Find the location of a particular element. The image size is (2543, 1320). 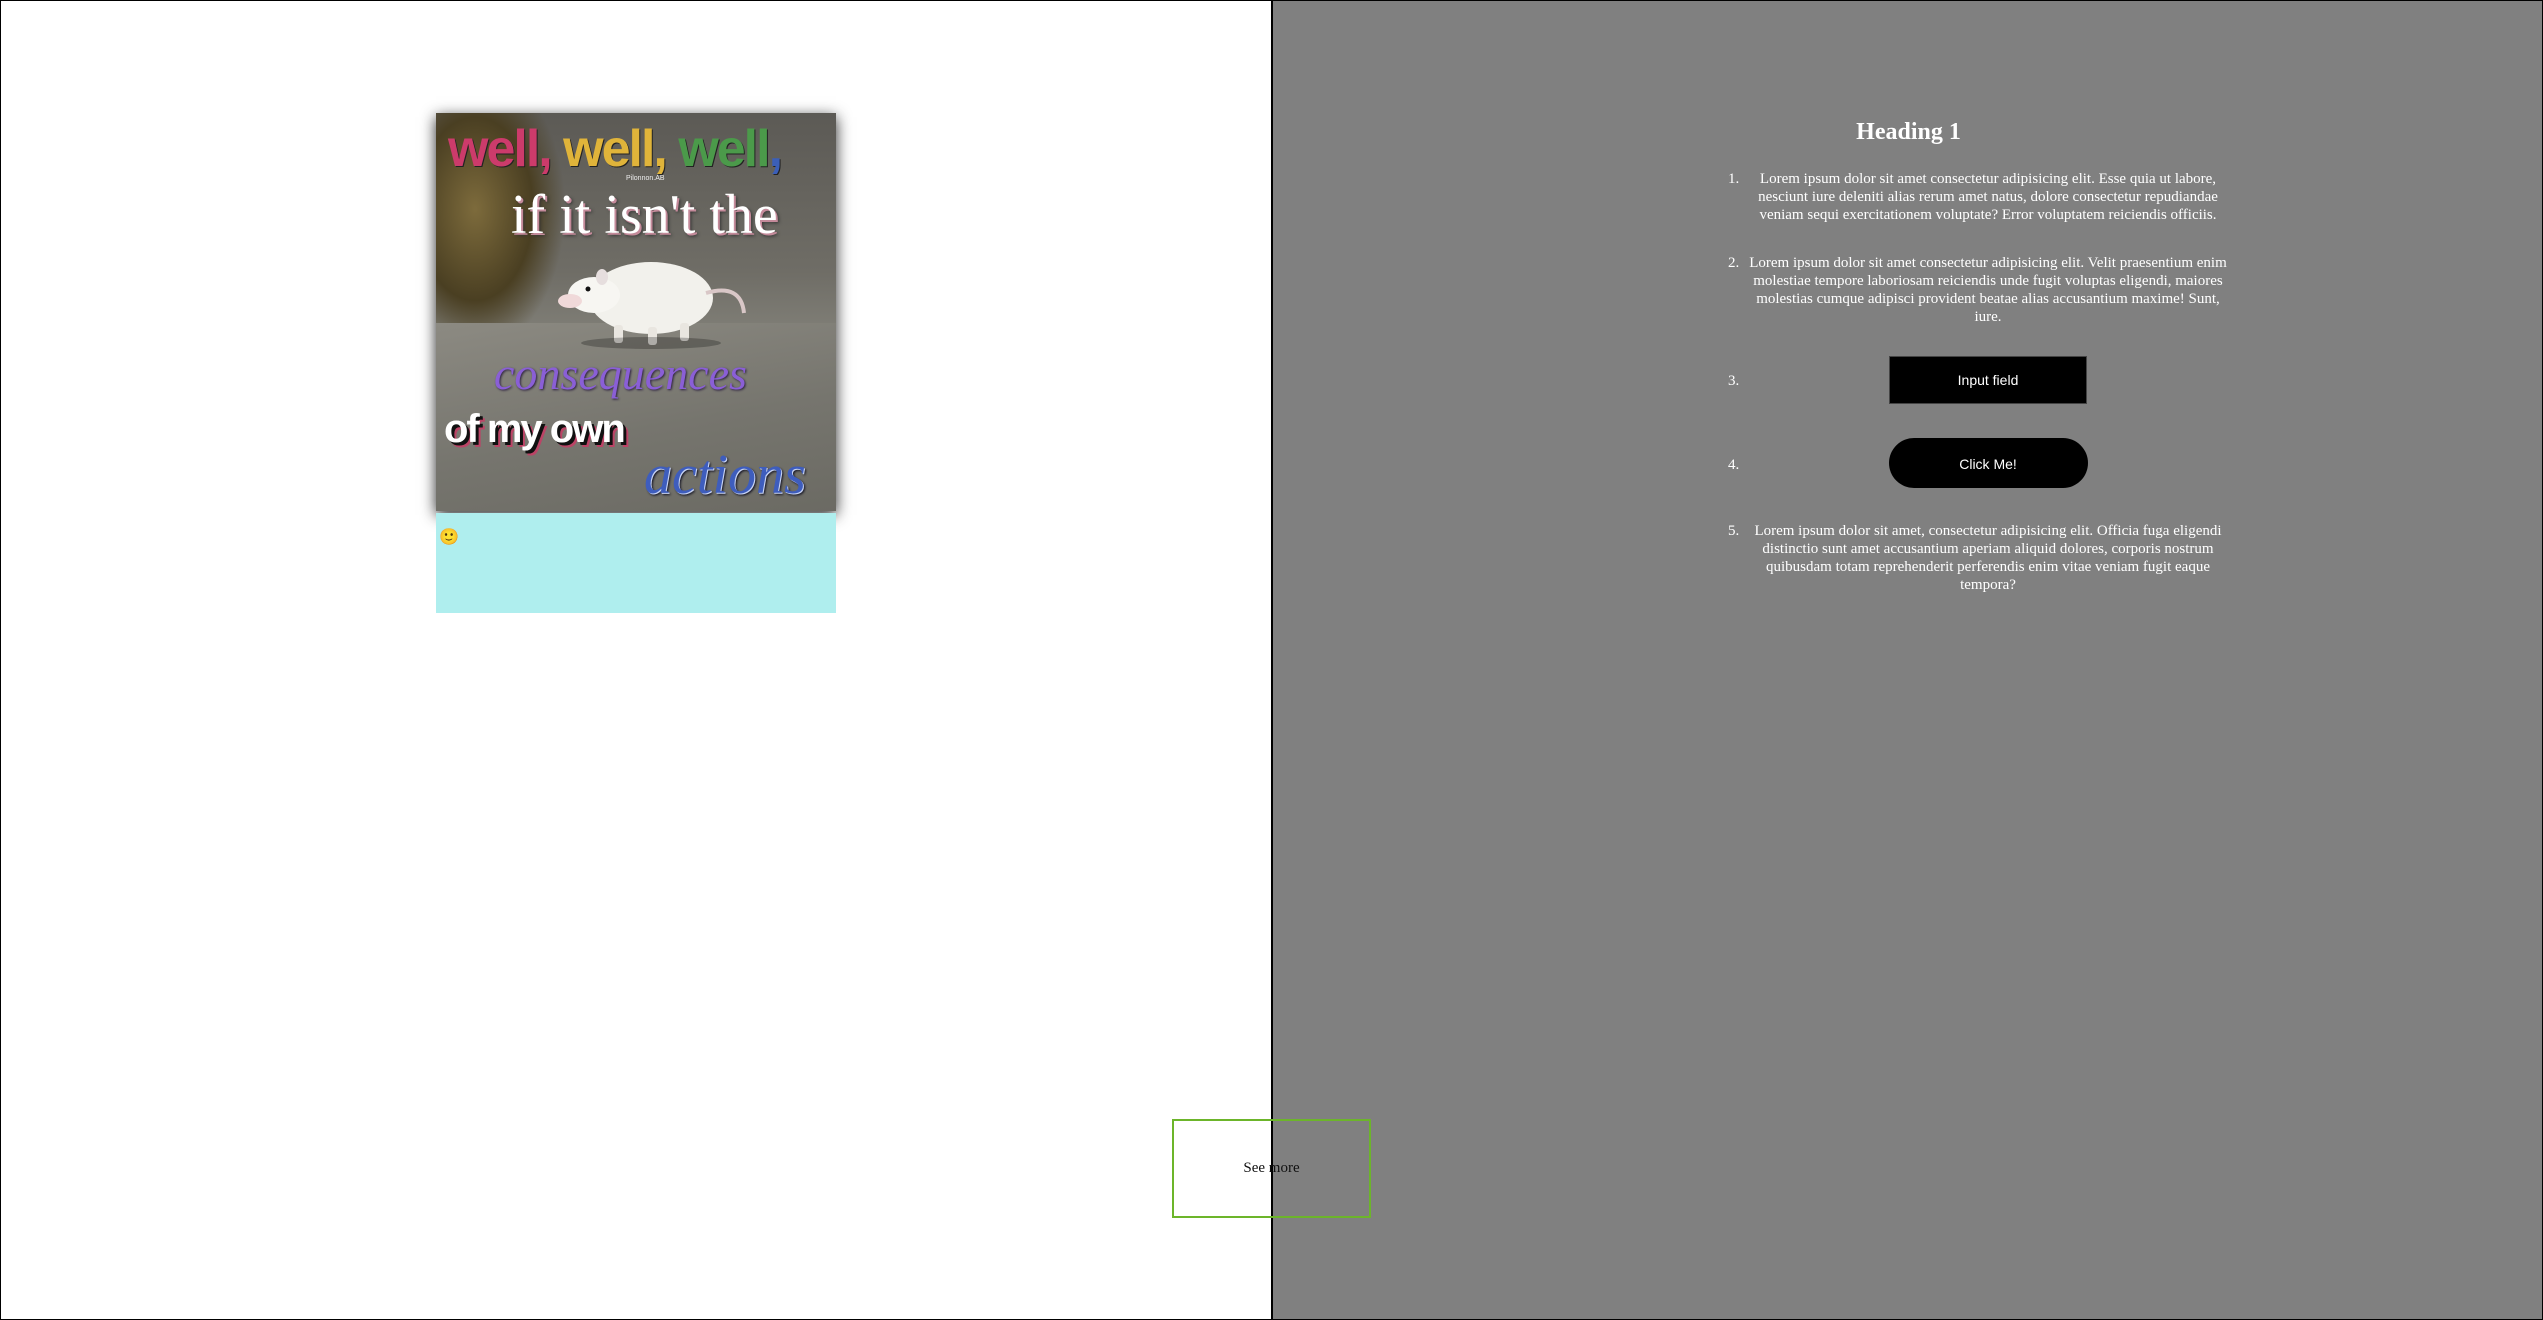

meme-word-4: , is located at coordinates (776, 149).